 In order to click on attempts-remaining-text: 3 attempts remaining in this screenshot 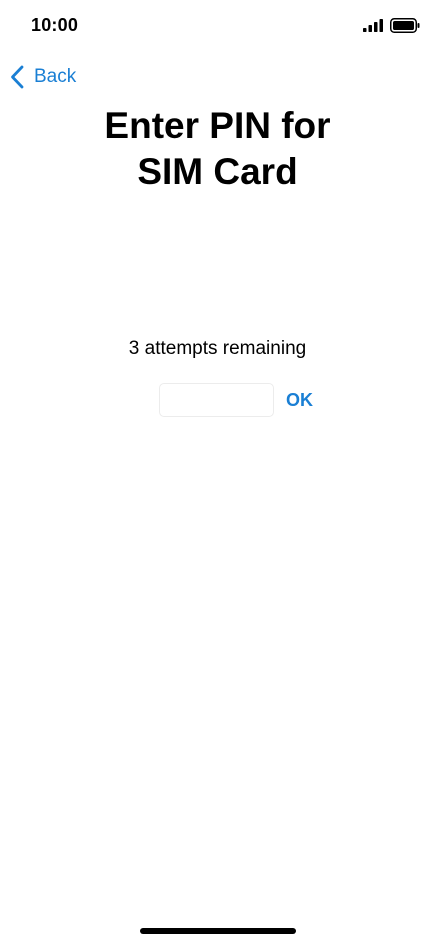, I will do `click(217, 348)`.